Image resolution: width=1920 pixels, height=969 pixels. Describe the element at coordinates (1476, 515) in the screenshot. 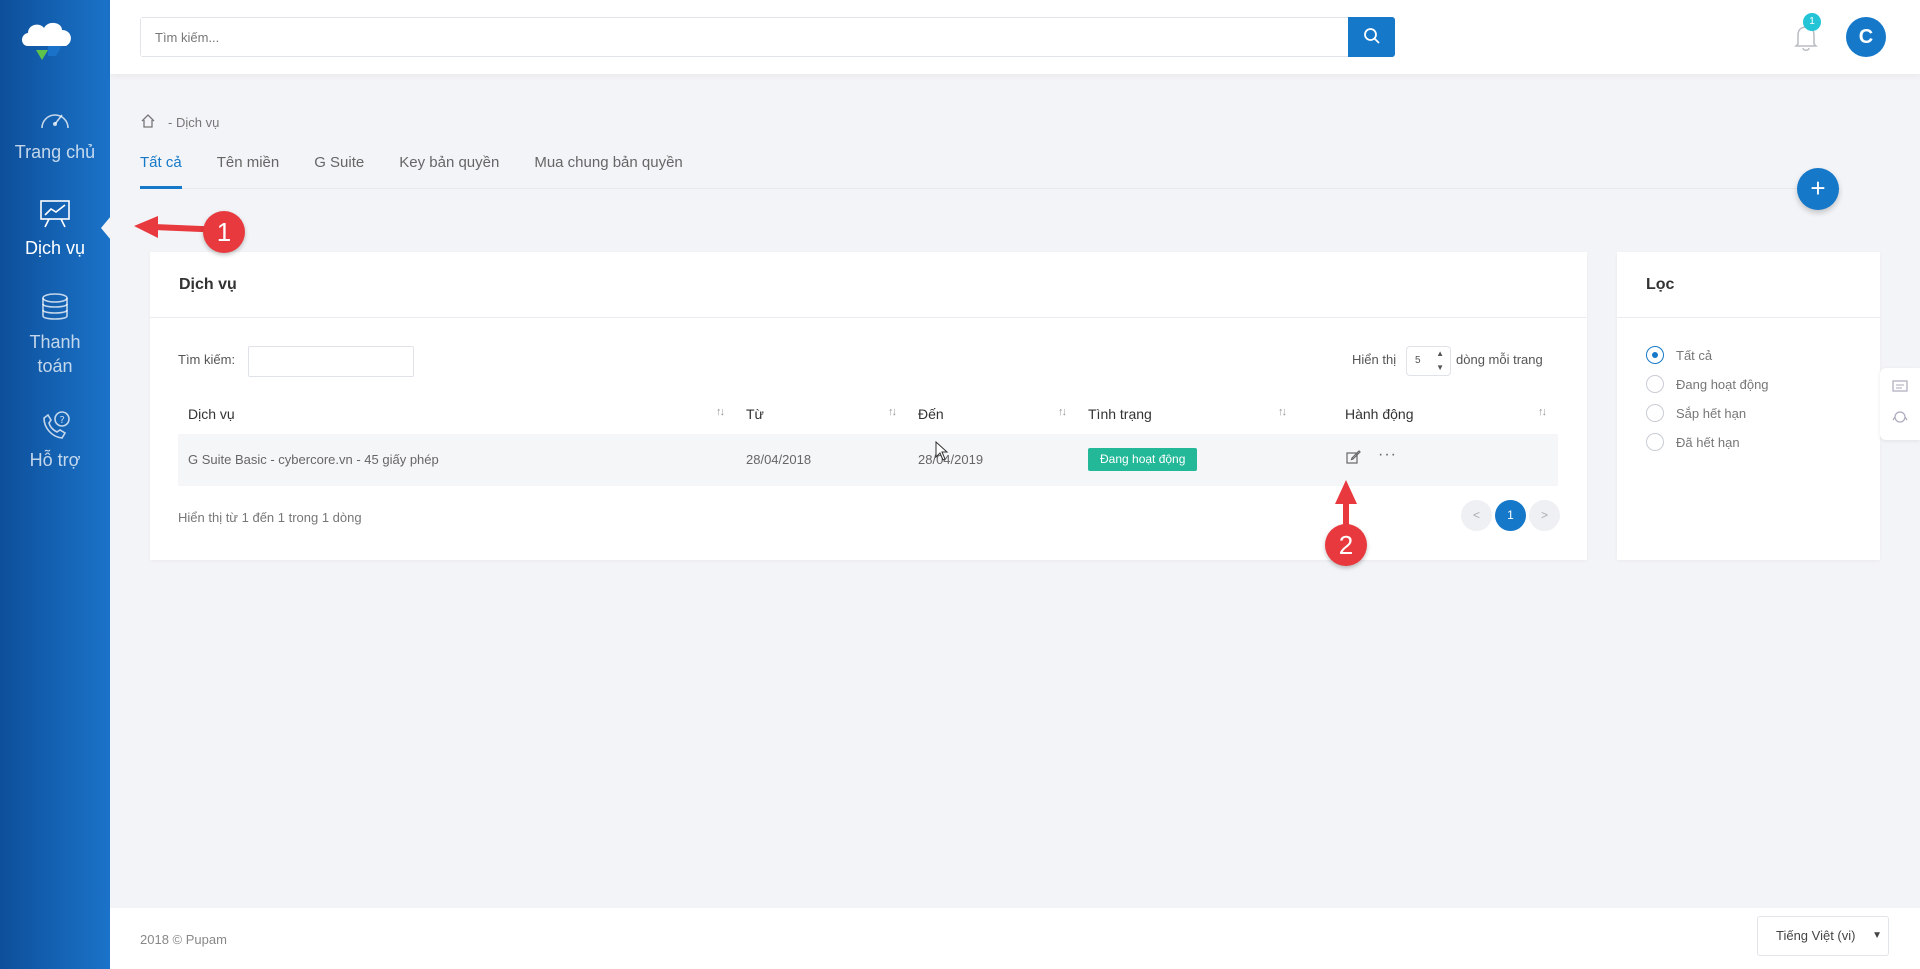

I see `prev-page-button: <` at that location.